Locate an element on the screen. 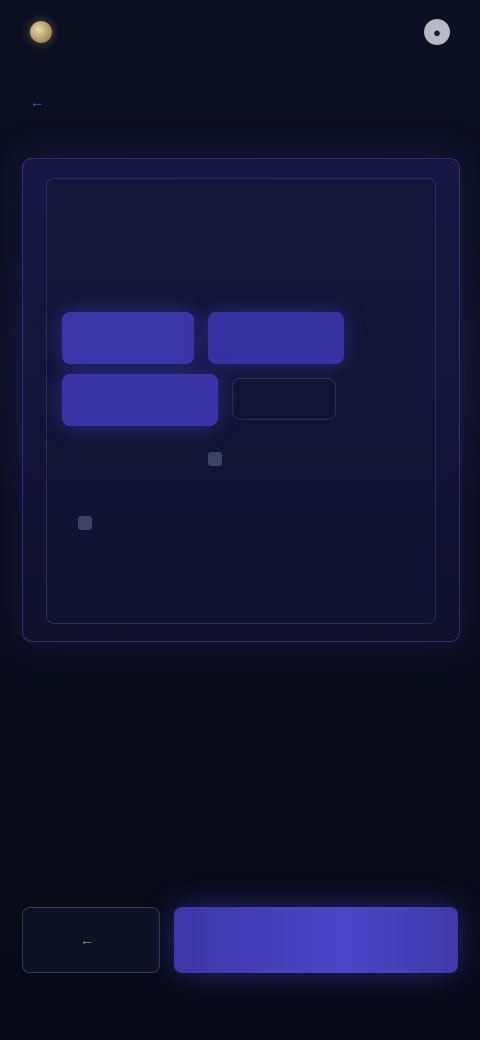 The image size is (480, 1040). bottom-action-bar: ← is located at coordinates (240, 940).